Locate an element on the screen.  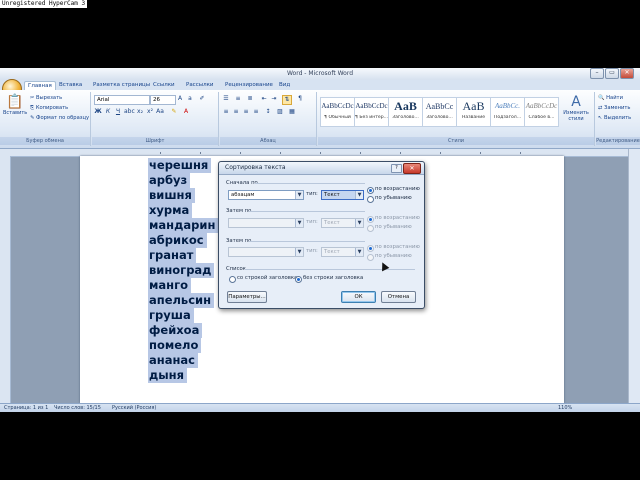
line-spacing-icon: ↕ is located at coordinates (268, 112).